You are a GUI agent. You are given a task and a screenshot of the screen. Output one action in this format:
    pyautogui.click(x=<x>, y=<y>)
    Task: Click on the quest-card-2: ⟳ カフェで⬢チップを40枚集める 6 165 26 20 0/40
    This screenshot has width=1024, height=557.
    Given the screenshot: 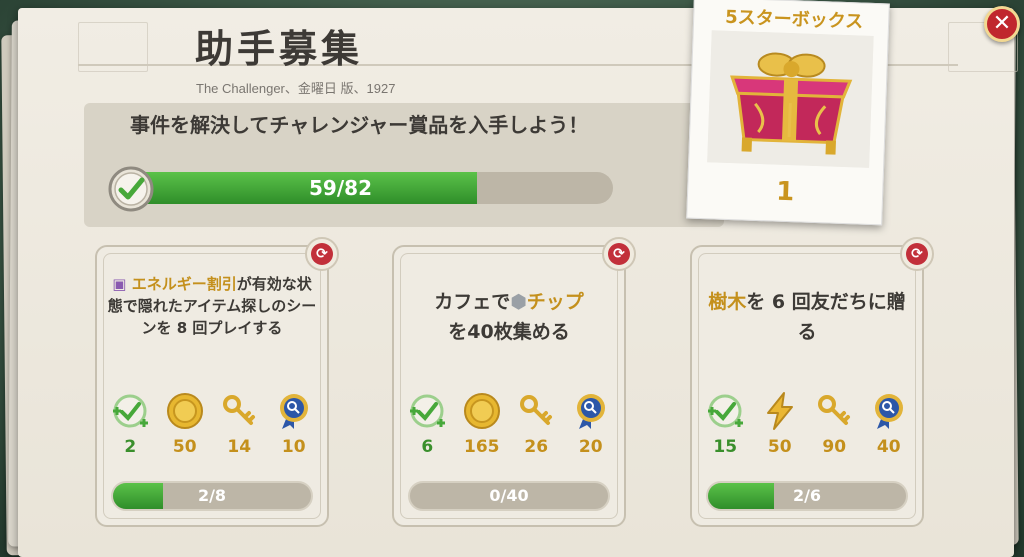 What is the action you would take?
    pyautogui.click(x=514, y=382)
    